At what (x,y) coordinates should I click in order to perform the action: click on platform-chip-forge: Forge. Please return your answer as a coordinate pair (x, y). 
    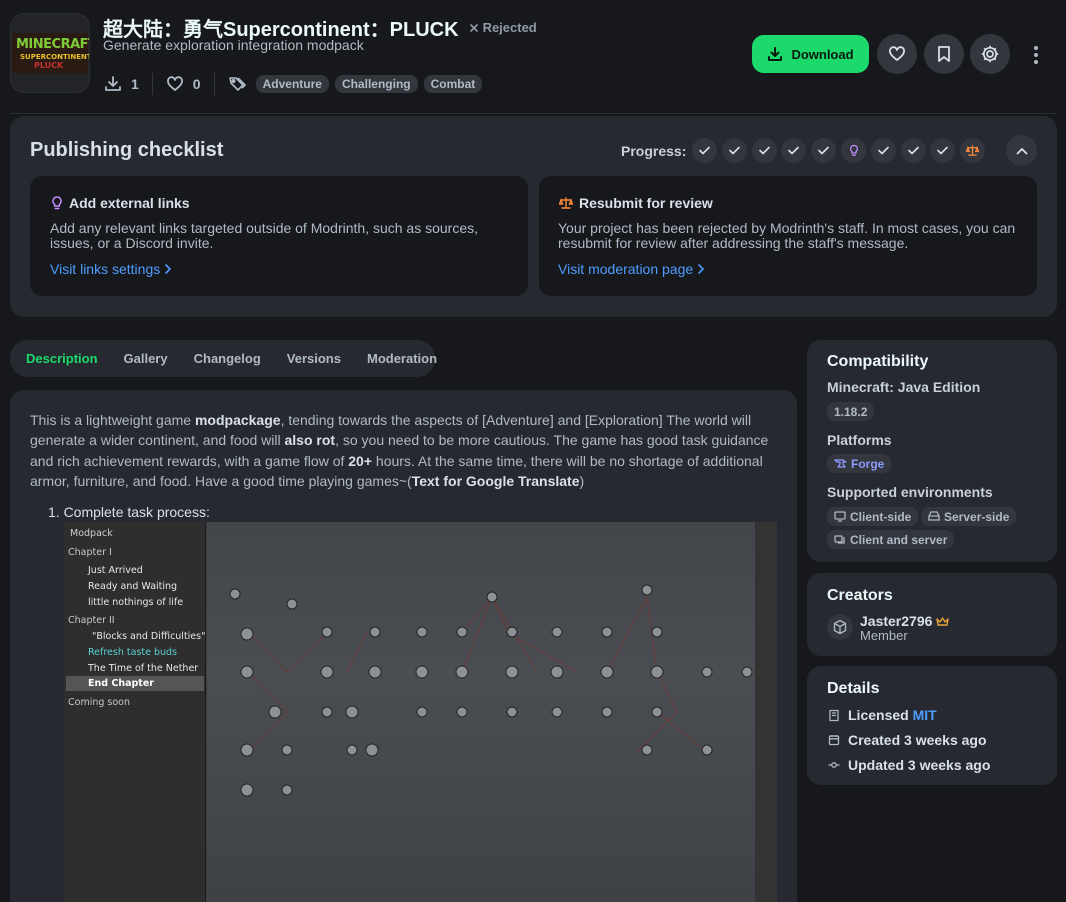
    Looking at the image, I should click on (859, 463).